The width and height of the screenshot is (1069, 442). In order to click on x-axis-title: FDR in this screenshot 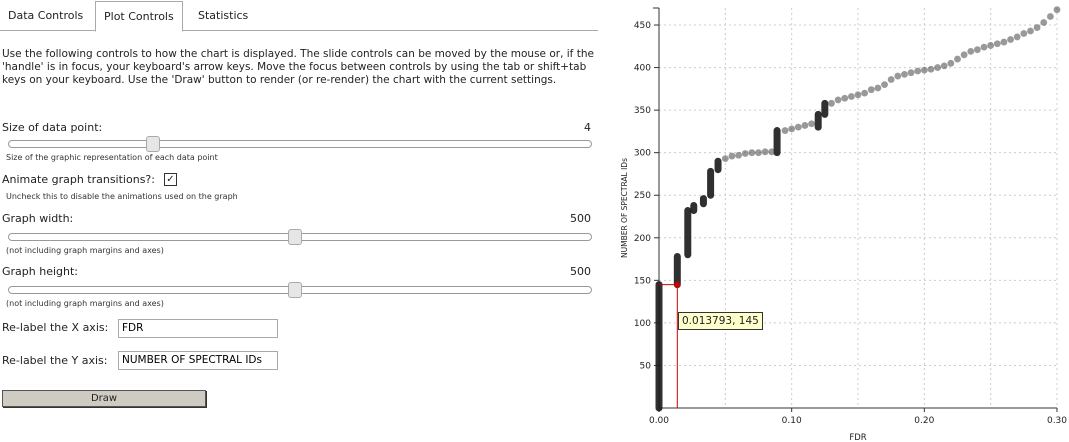, I will do `click(857, 437)`.